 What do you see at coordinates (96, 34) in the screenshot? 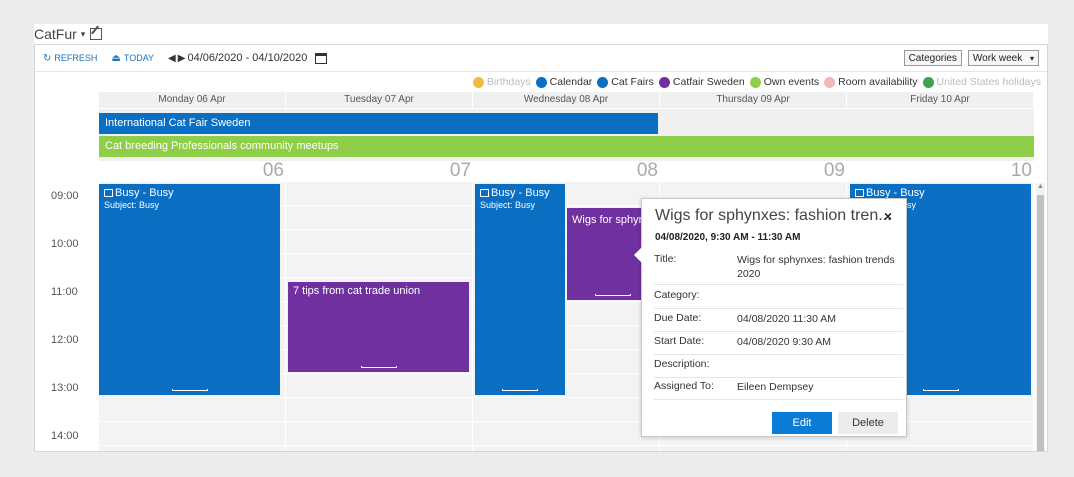
I see `edit-icon` at bounding box center [96, 34].